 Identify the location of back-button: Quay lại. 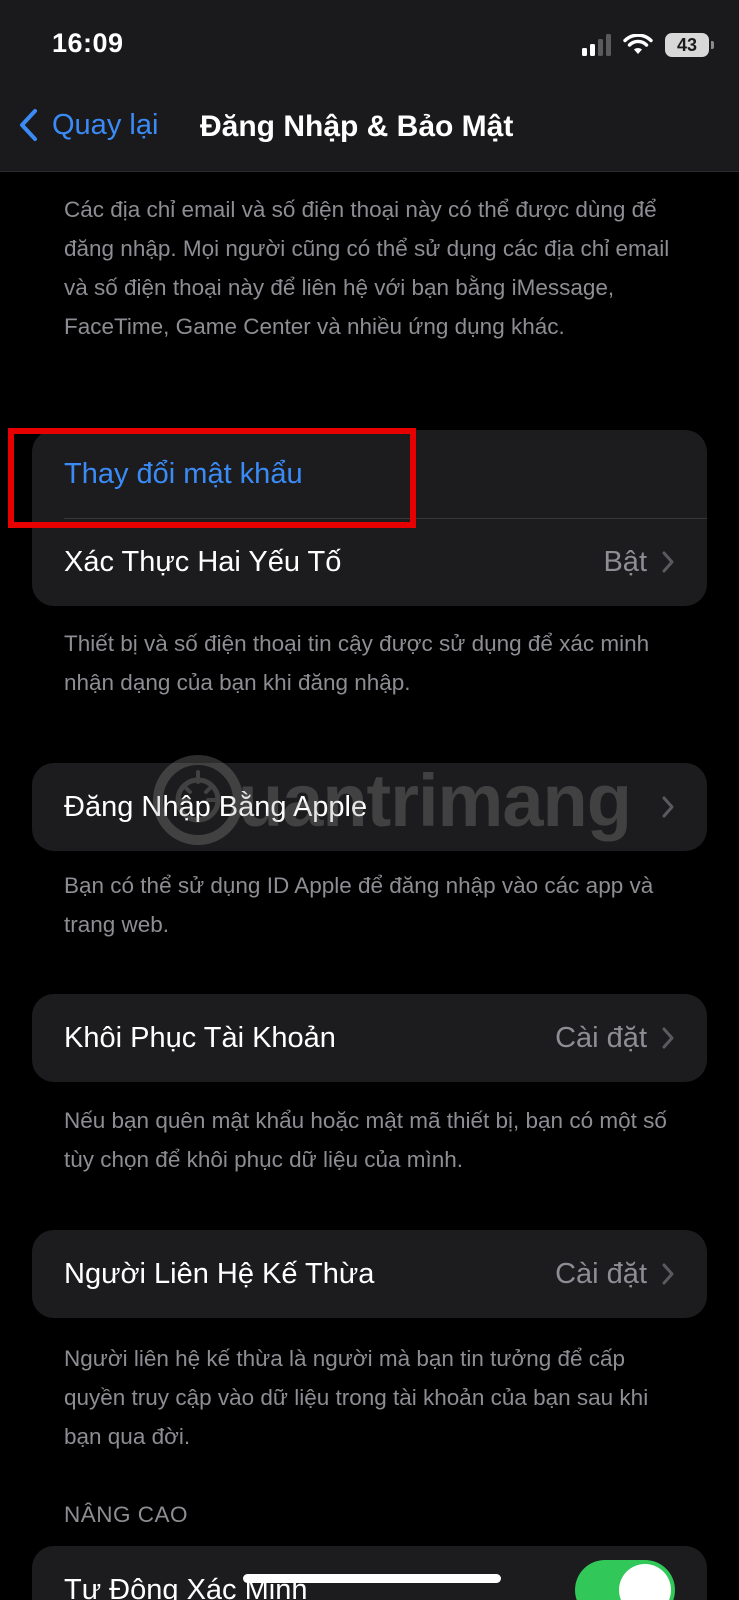
(88, 125).